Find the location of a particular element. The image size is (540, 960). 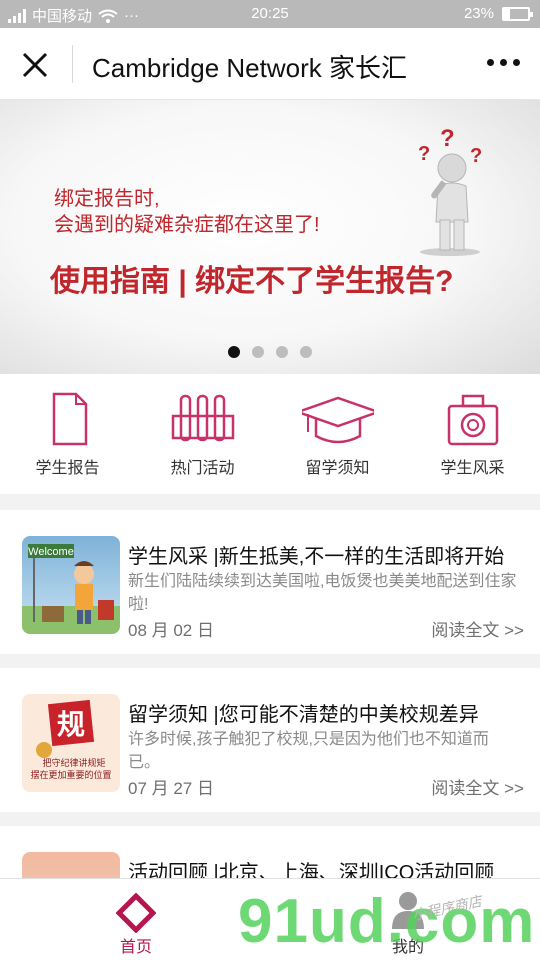

nav-bar: Cambridge Network 家长汇 is located at coordinates (270, 64).